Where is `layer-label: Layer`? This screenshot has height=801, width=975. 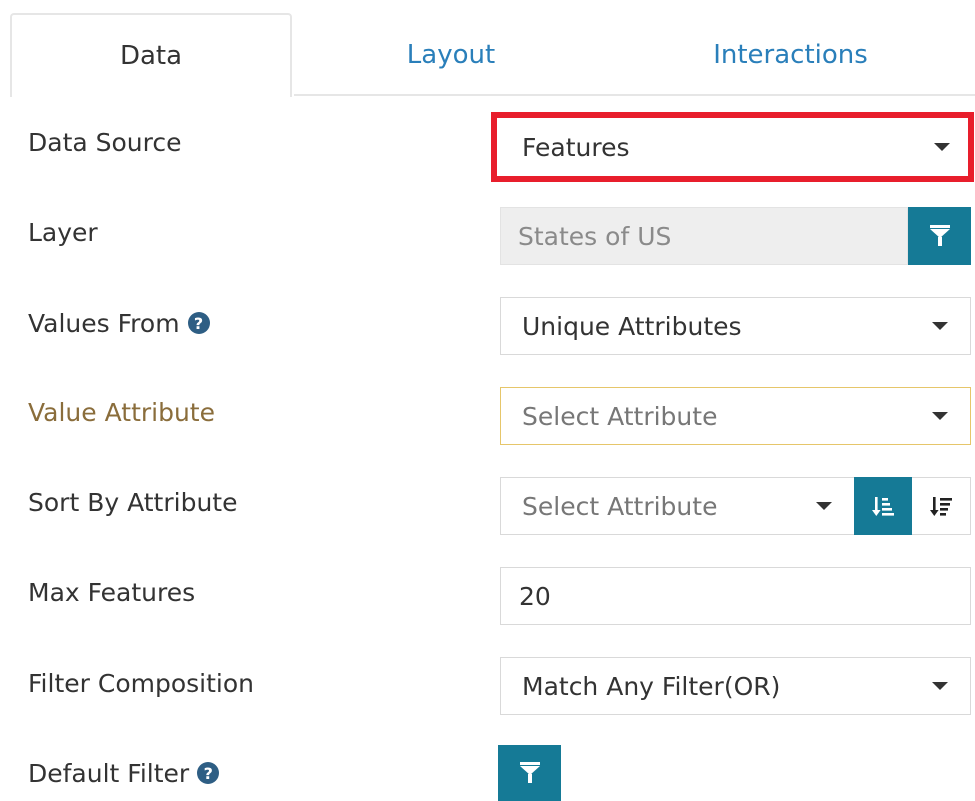 layer-label: Layer is located at coordinates (63, 232).